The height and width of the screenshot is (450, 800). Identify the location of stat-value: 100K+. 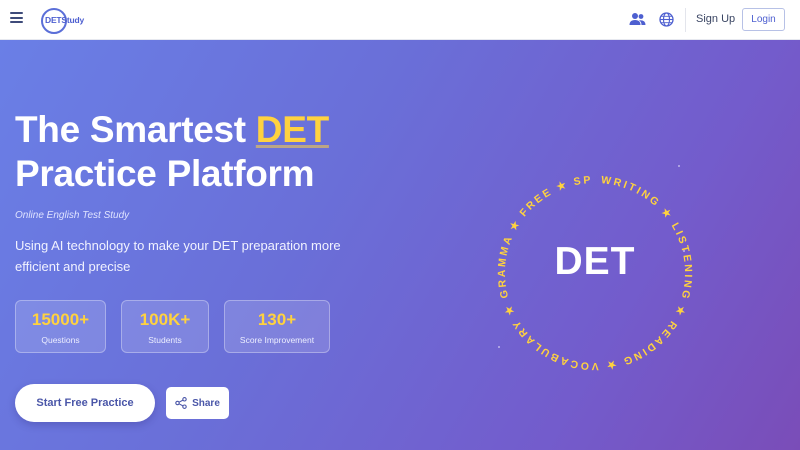
(165, 319).